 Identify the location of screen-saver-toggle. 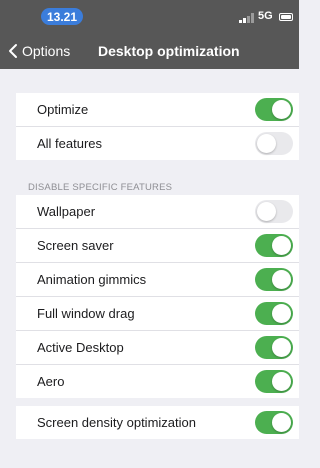
(274, 245).